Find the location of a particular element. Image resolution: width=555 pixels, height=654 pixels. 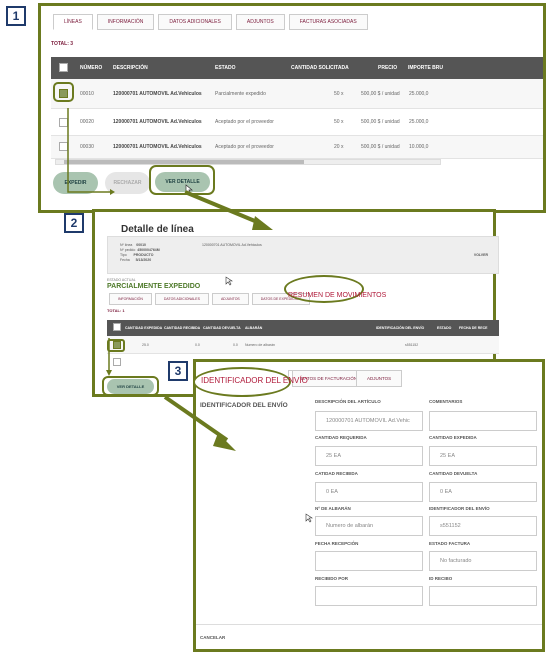

step-1-badge: 1 is located at coordinates (16, 16).